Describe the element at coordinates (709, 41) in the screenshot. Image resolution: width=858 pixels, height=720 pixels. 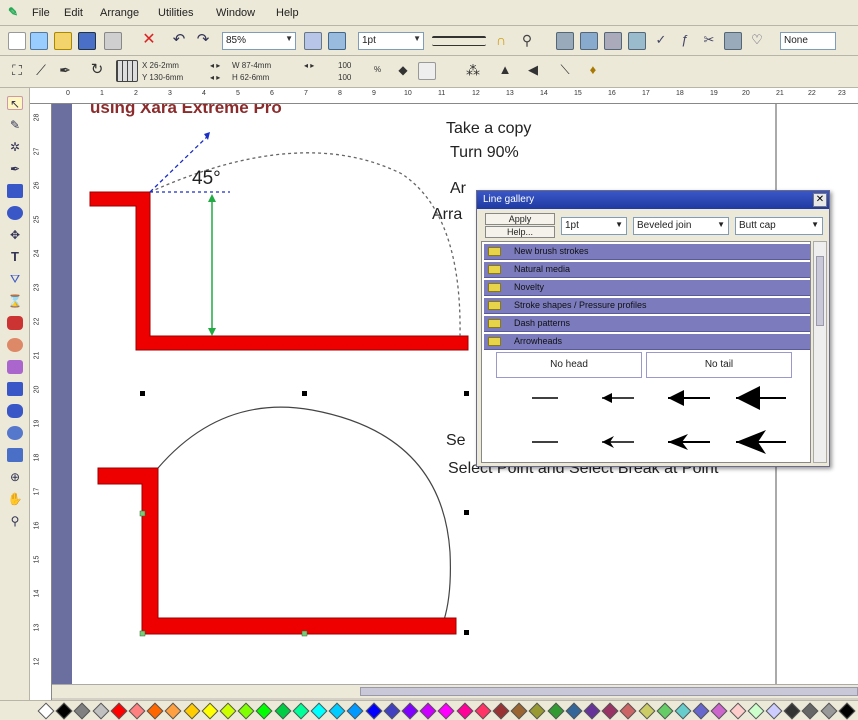
I see `gallery-7-icon: ✂` at that location.